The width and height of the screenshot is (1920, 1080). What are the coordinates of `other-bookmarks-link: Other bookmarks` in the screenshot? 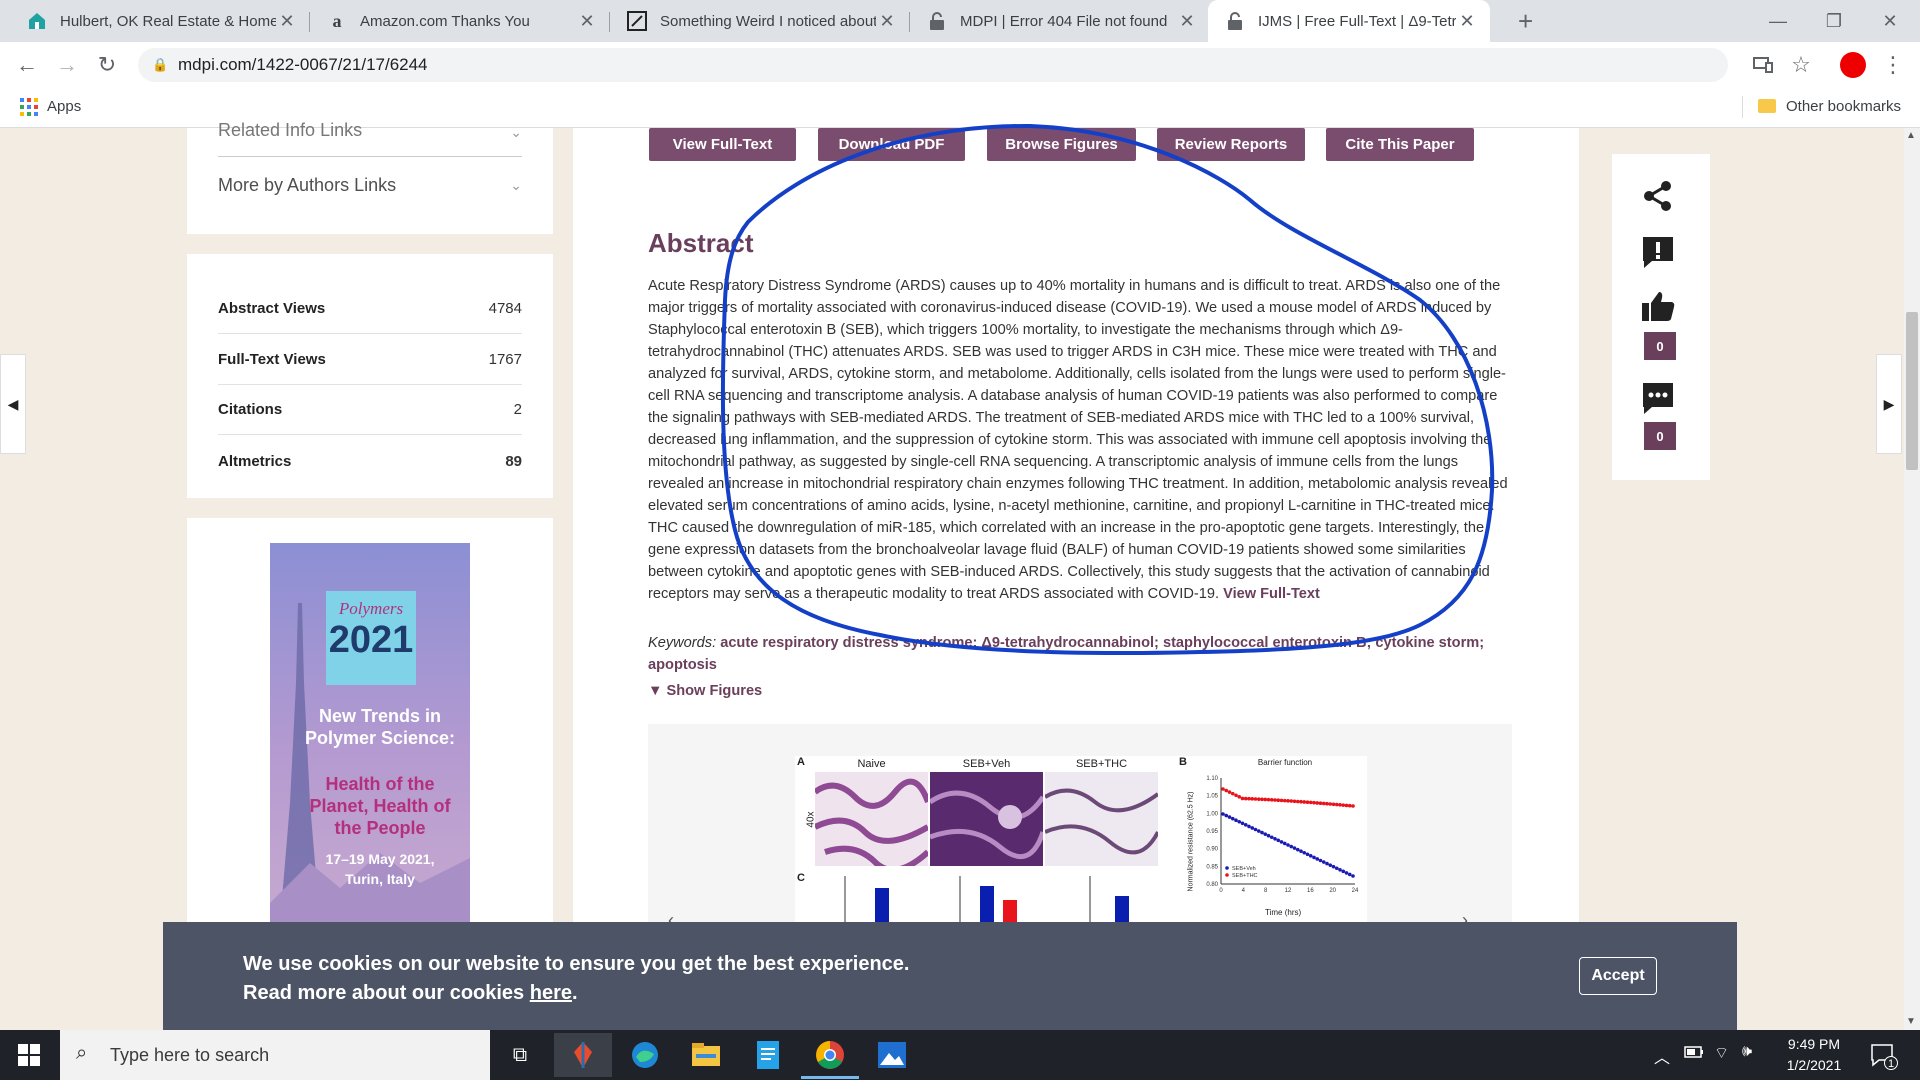 It's located at (1843, 106).